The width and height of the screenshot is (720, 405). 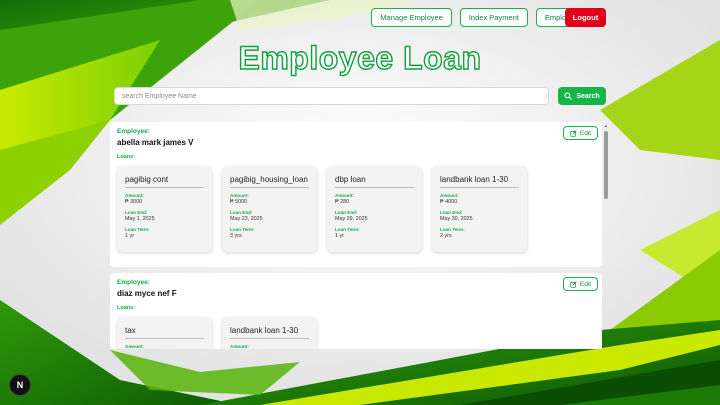 I want to click on search-button-label: Search, so click(x=588, y=96).